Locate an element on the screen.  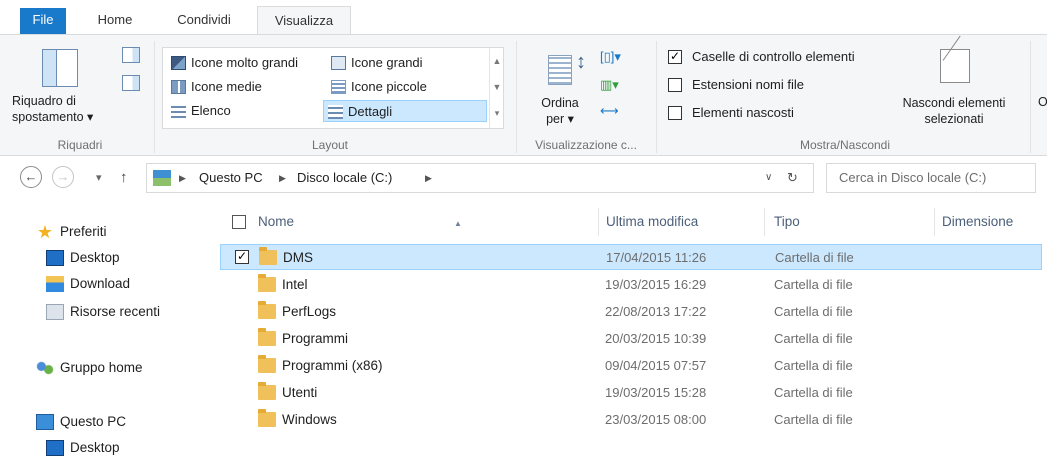
table-row: Utenti 19/03/2015 15:28 Cartella di file is located at coordinates (631, 393).